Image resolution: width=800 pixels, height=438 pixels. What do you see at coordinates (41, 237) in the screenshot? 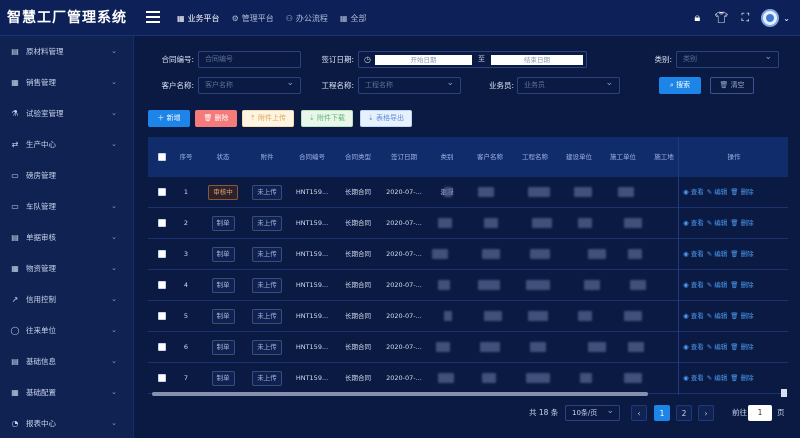
I see `sidebar-item-label: 单据审核` at bounding box center [41, 237].